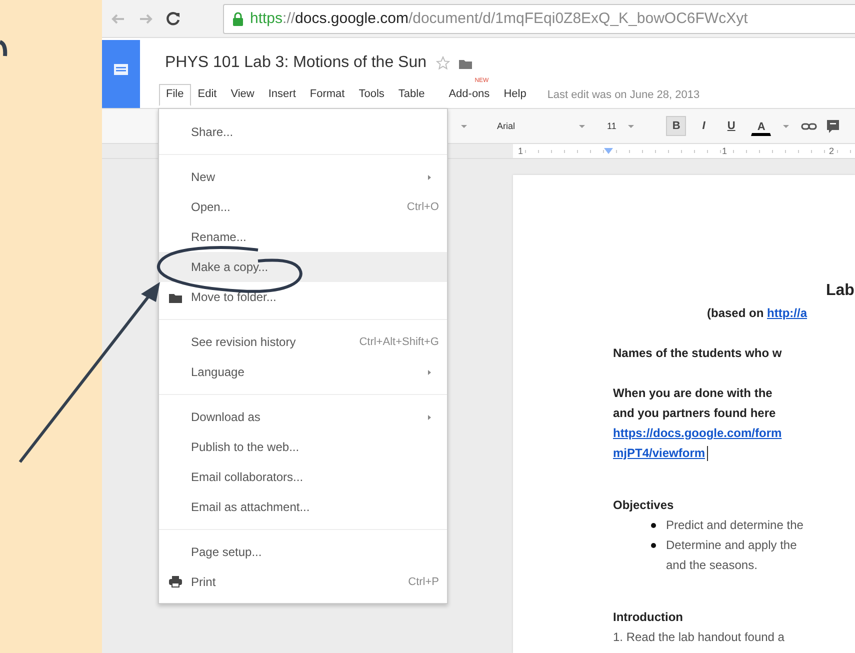  I want to click on shortcut-text: Ctrl+Alt+Shift+G, so click(399, 342).